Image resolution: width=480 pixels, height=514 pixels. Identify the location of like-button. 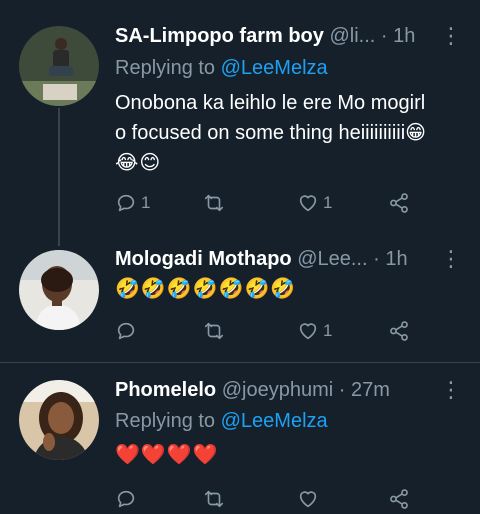
(310, 499).